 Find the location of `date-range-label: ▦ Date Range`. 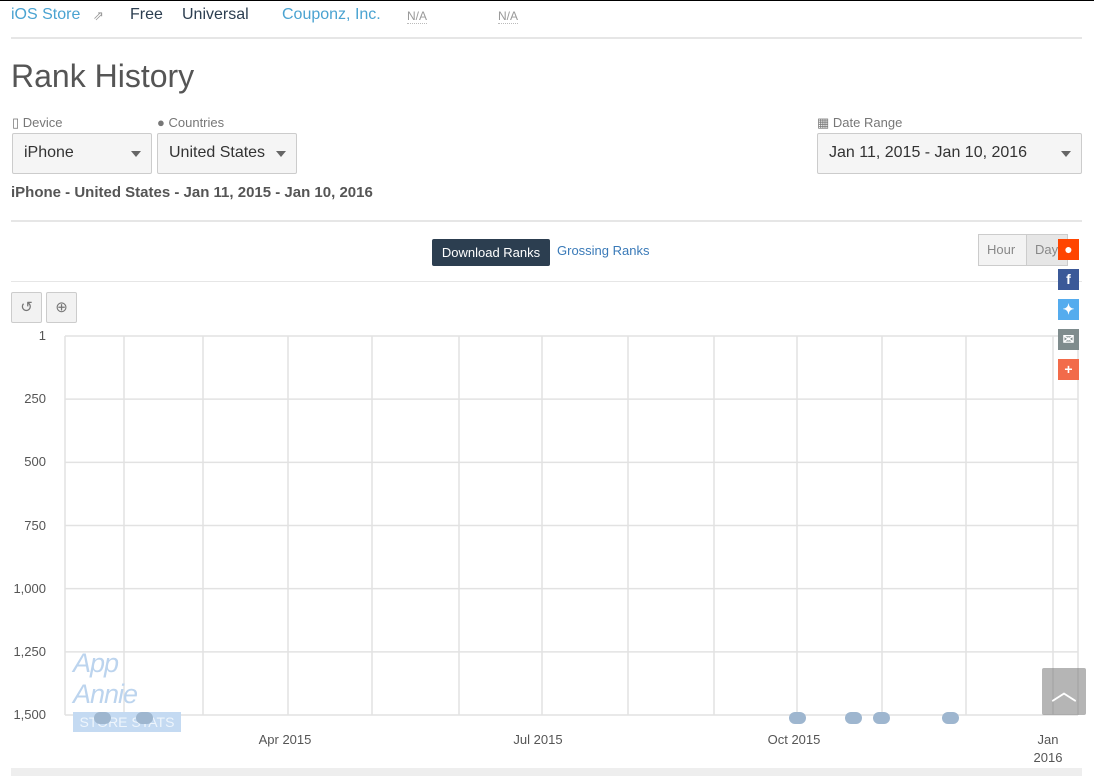

date-range-label: ▦ Date Range is located at coordinates (859, 123).